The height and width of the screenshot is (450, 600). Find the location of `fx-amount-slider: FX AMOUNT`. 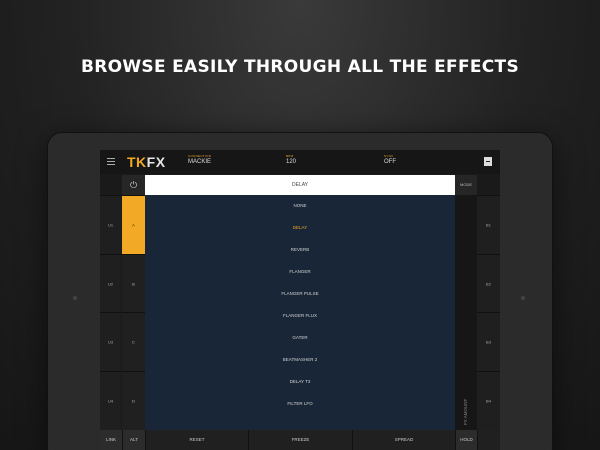

fx-amount-slider: FX AMOUNT is located at coordinates (466, 312).